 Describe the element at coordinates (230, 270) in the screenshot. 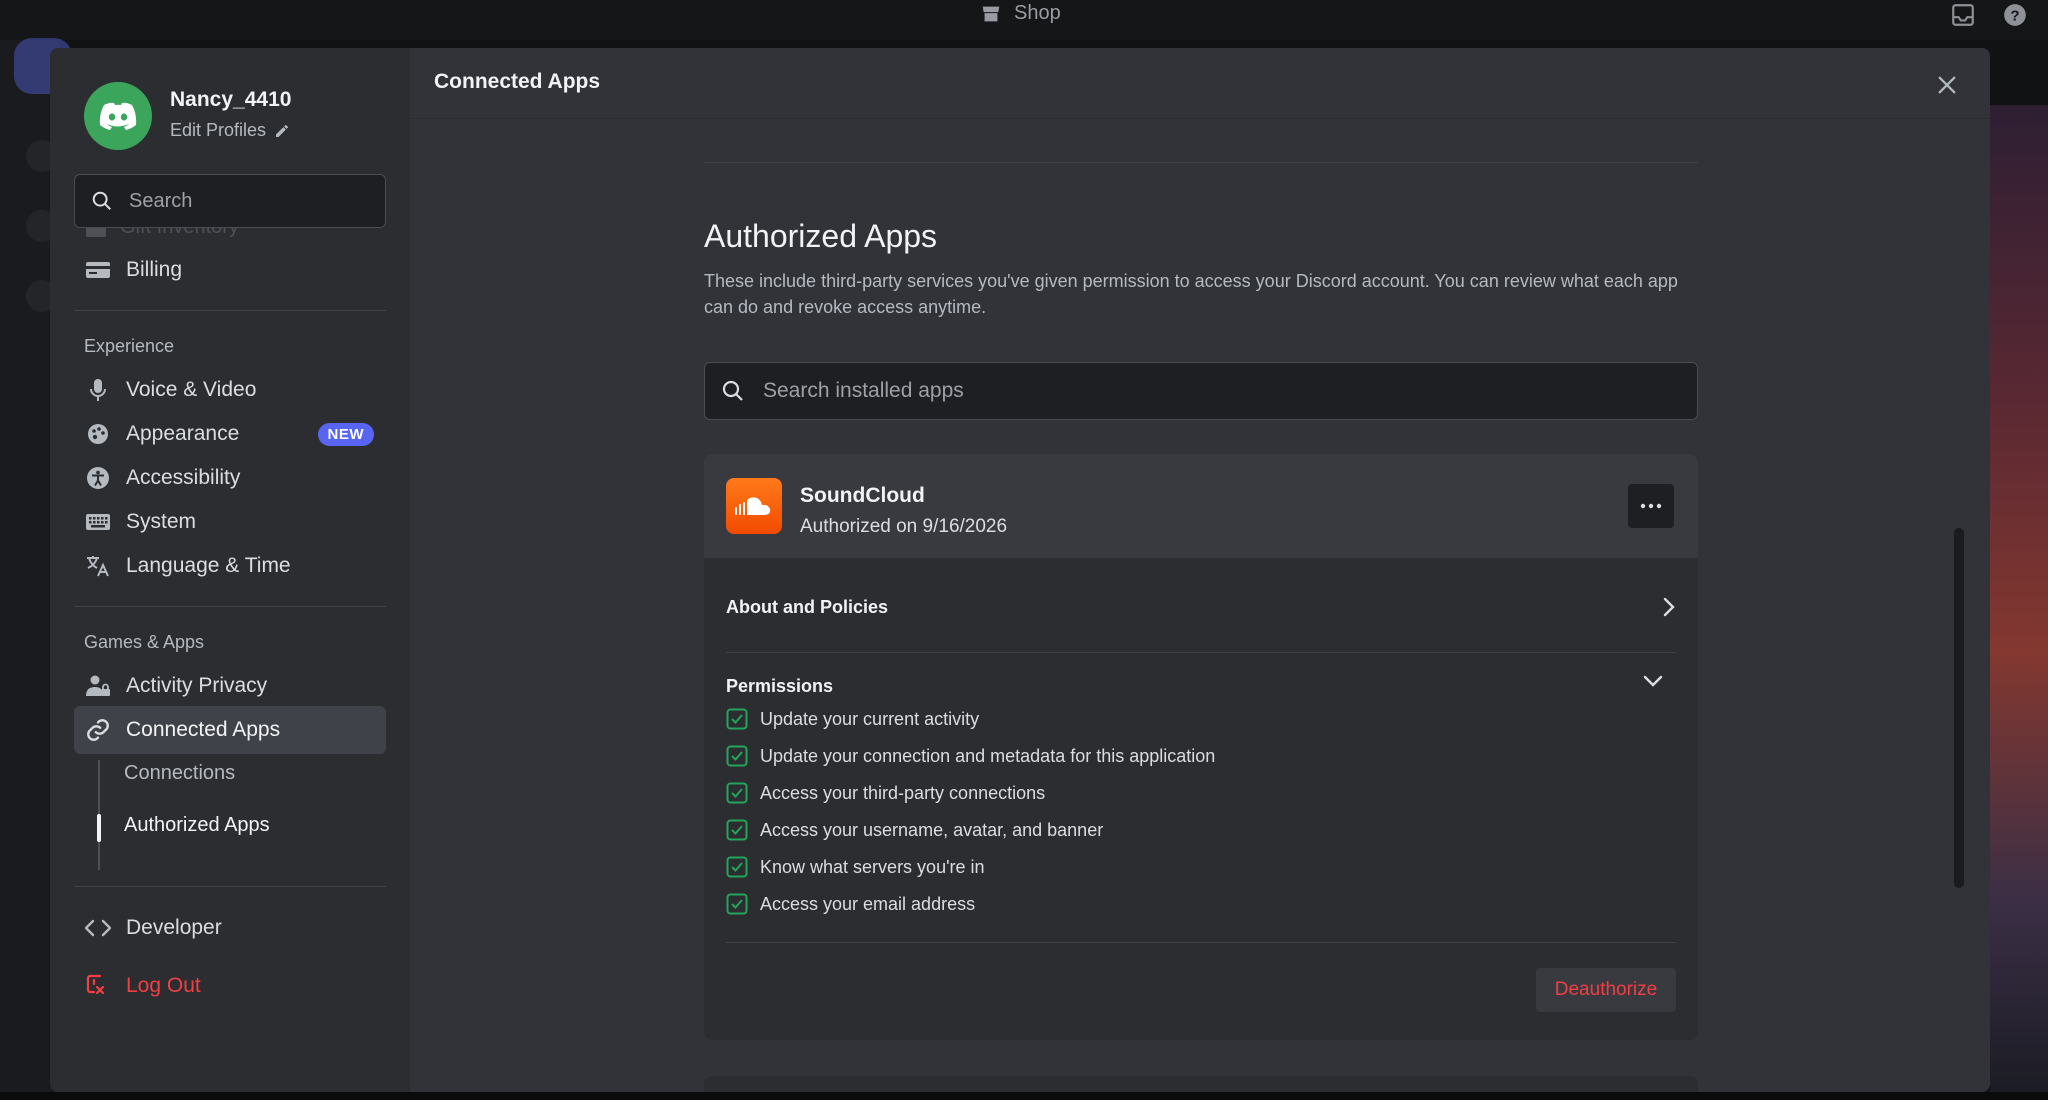

I see `sidebar-item-billing: Billing` at that location.